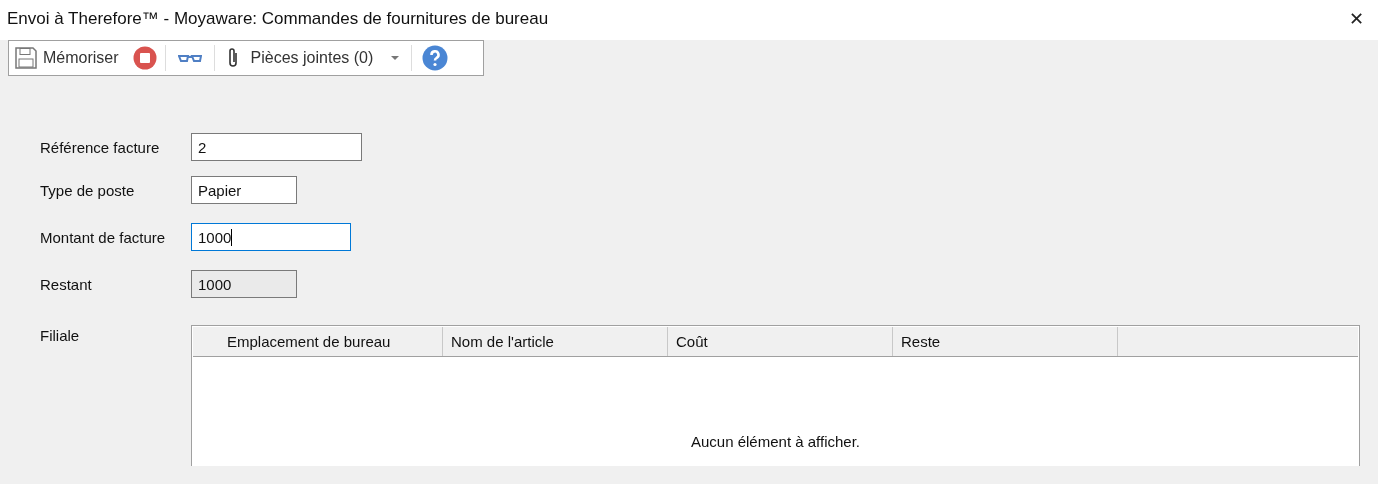  I want to click on column-header: Reste, so click(1005, 341).